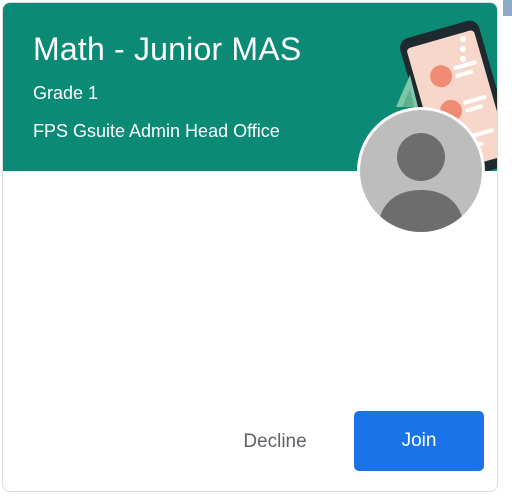 This screenshot has height=497, width=512. I want to click on more-vert-icon, so click(463, 51).